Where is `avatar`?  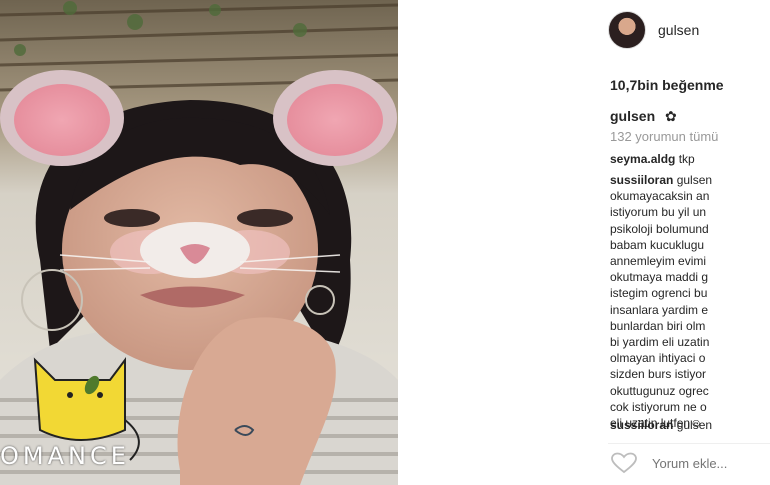 avatar is located at coordinates (627, 30).